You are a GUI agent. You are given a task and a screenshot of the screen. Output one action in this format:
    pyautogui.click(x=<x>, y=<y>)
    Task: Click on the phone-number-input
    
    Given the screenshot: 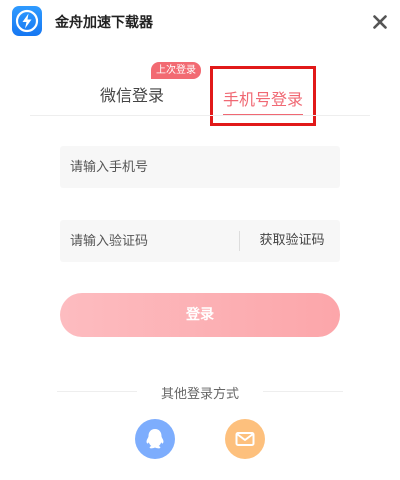 What is the action you would take?
    pyautogui.click(x=200, y=167)
    